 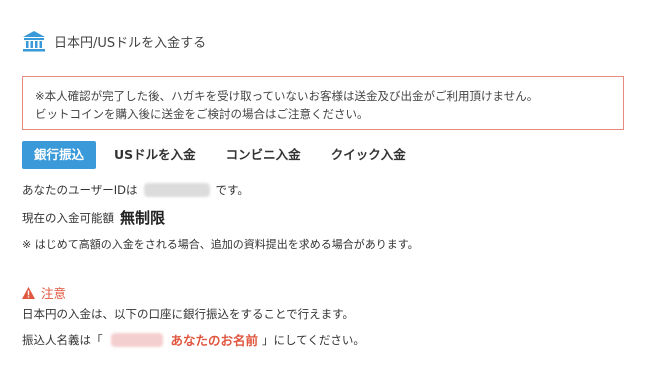 I want to click on warning-heading: 注意, so click(x=44, y=292).